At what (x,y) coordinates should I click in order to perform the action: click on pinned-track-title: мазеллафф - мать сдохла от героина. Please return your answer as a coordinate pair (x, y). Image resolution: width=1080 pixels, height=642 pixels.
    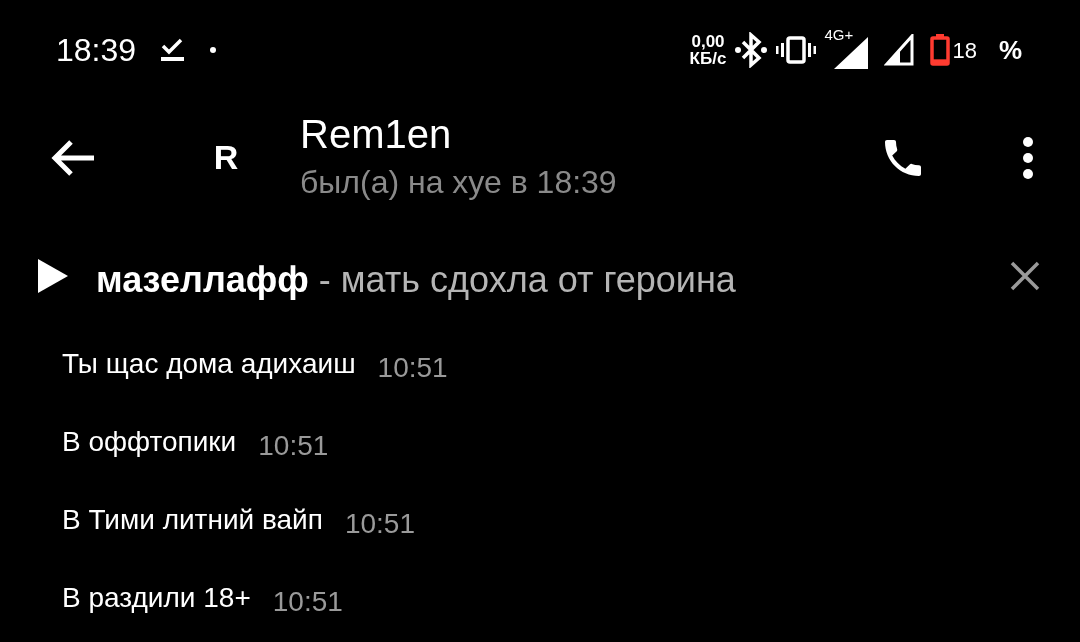
    Looking at the image, I should click on (553, 280).